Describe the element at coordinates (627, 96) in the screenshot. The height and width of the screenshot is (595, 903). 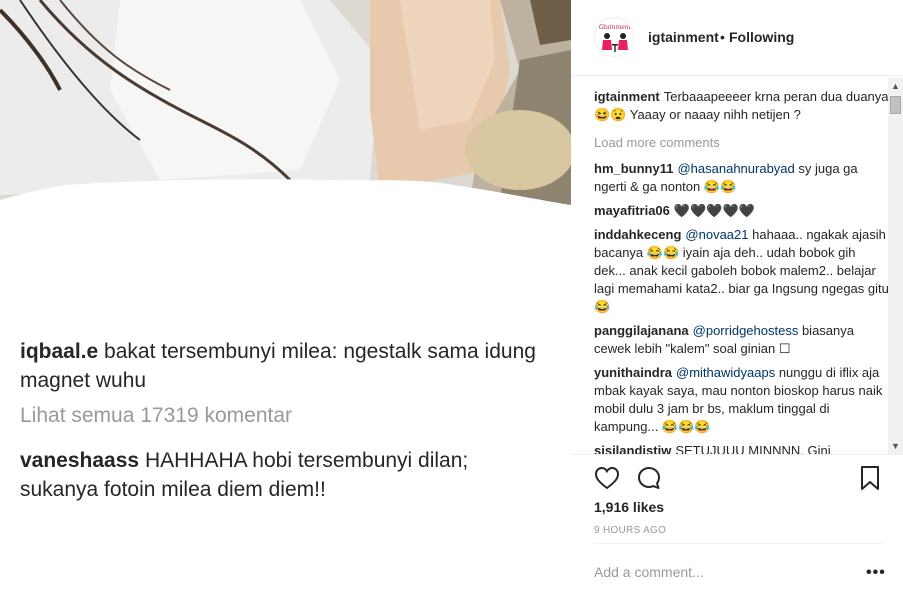
I see `caption-username: igtainment` at that location.